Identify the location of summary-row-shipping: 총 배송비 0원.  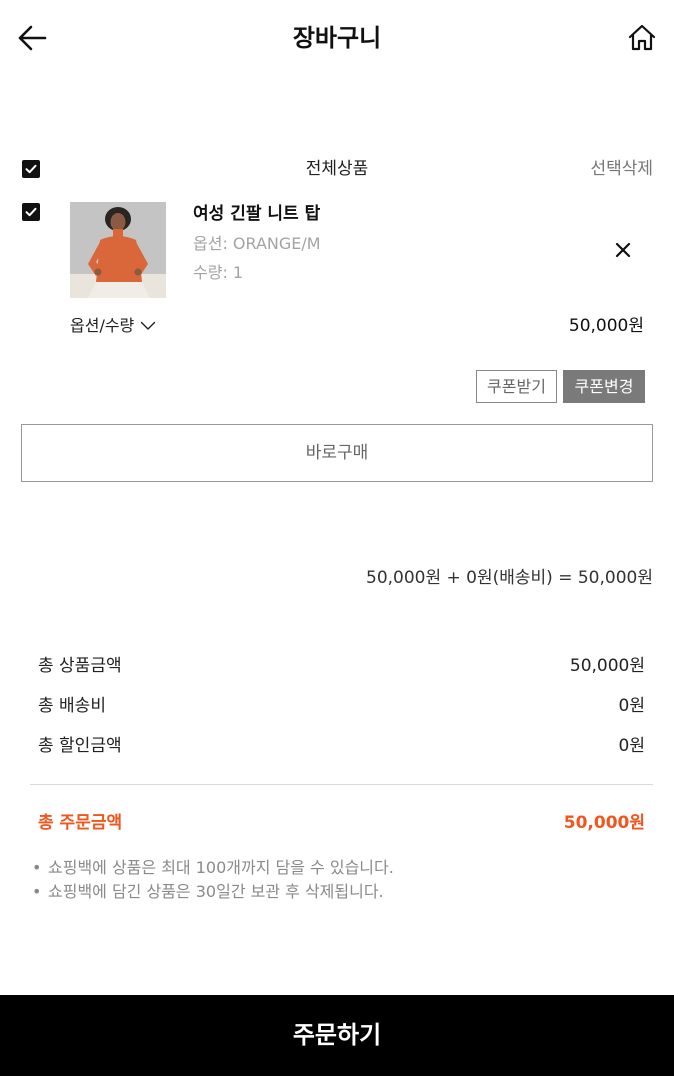
(341, 706).